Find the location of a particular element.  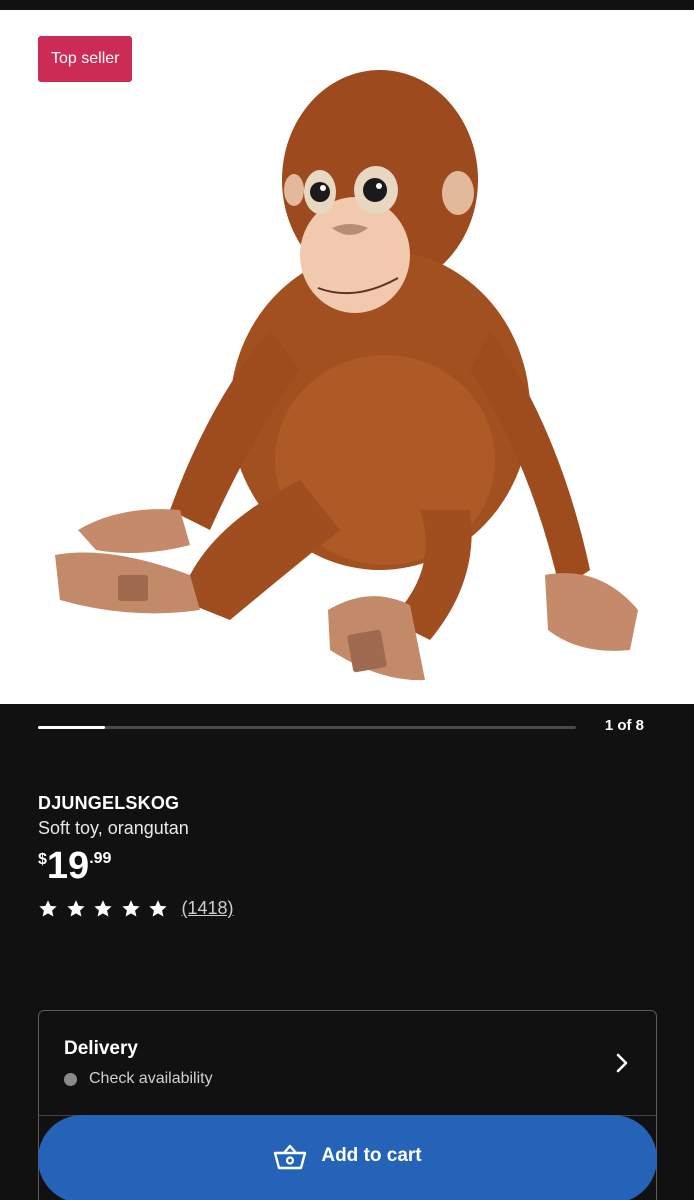

price-fraction: .99 is located at coordinates (100, 858).